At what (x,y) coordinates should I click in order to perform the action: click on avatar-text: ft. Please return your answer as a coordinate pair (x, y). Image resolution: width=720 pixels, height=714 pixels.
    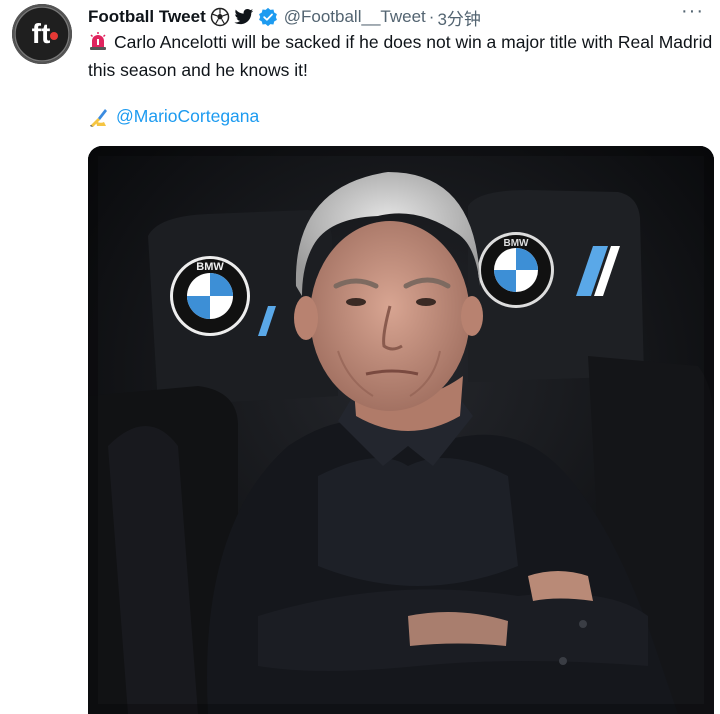
    Looking at the image, I should click on (41, 33).